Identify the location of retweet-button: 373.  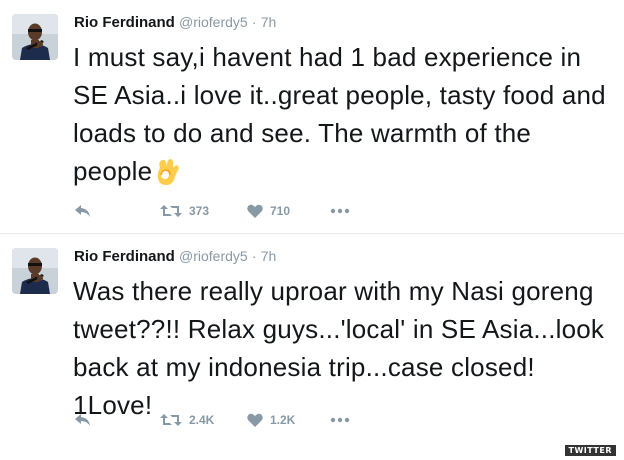
(184, 211).